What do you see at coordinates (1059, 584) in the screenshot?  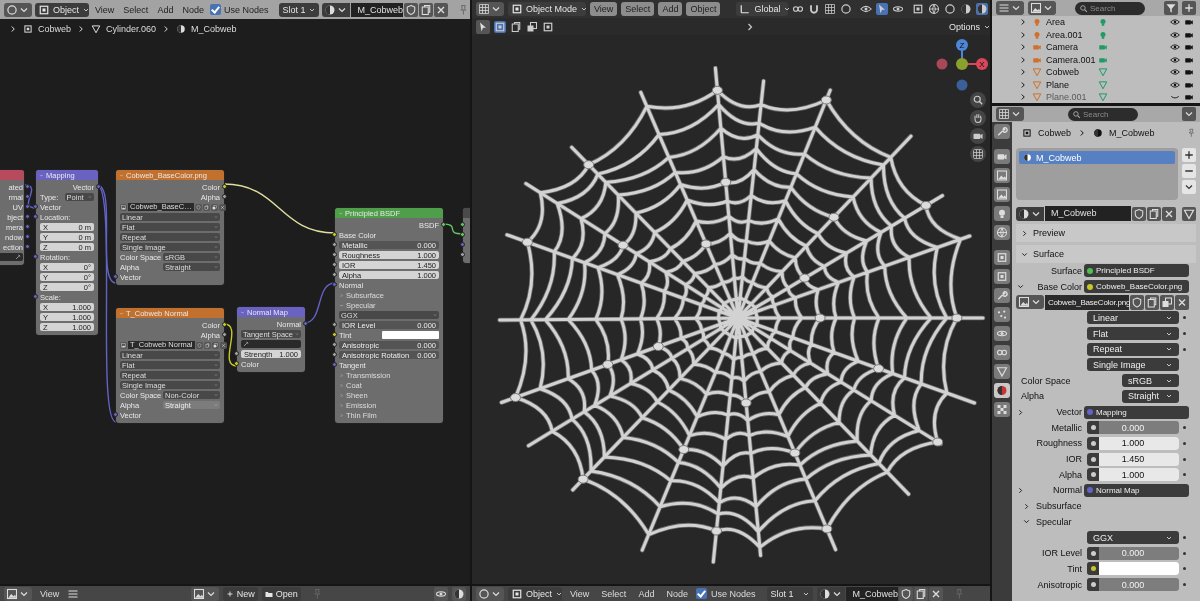 I see `field-label: Anisotropic` at bounding box center [1059, 584].